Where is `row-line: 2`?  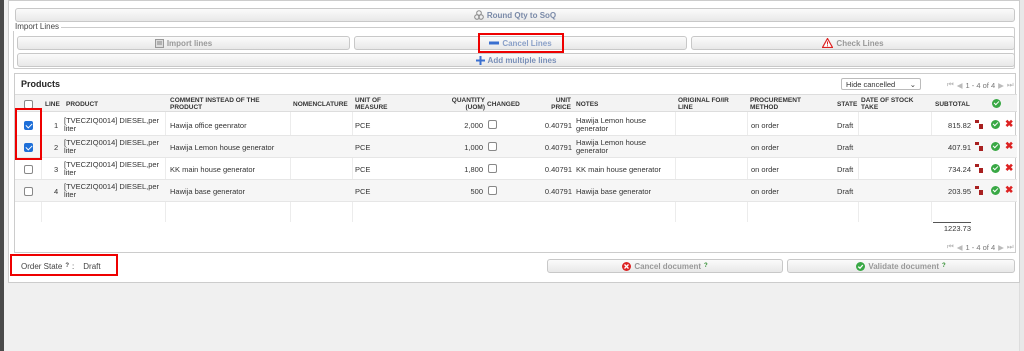 row-line: 2 is located at coordinates (56, 147).